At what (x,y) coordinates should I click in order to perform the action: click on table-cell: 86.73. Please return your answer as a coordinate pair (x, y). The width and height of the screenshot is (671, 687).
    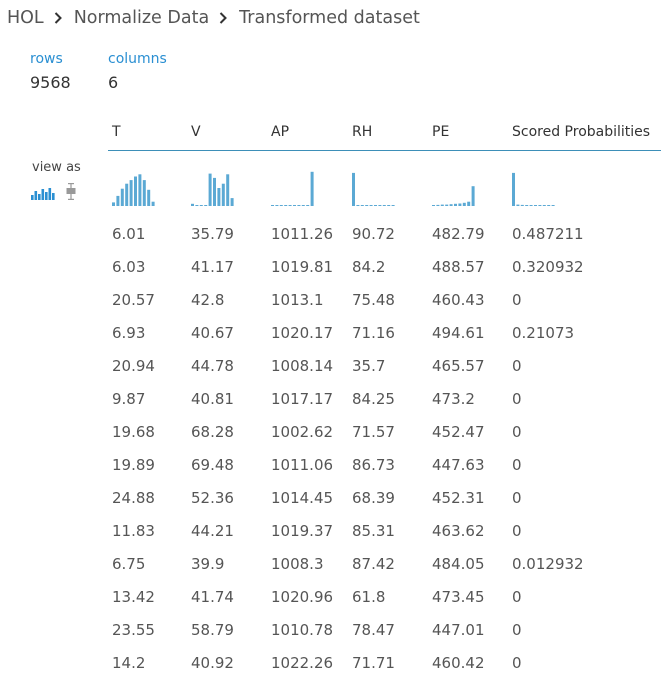
    Looking at the image, I should click on (373, 465).